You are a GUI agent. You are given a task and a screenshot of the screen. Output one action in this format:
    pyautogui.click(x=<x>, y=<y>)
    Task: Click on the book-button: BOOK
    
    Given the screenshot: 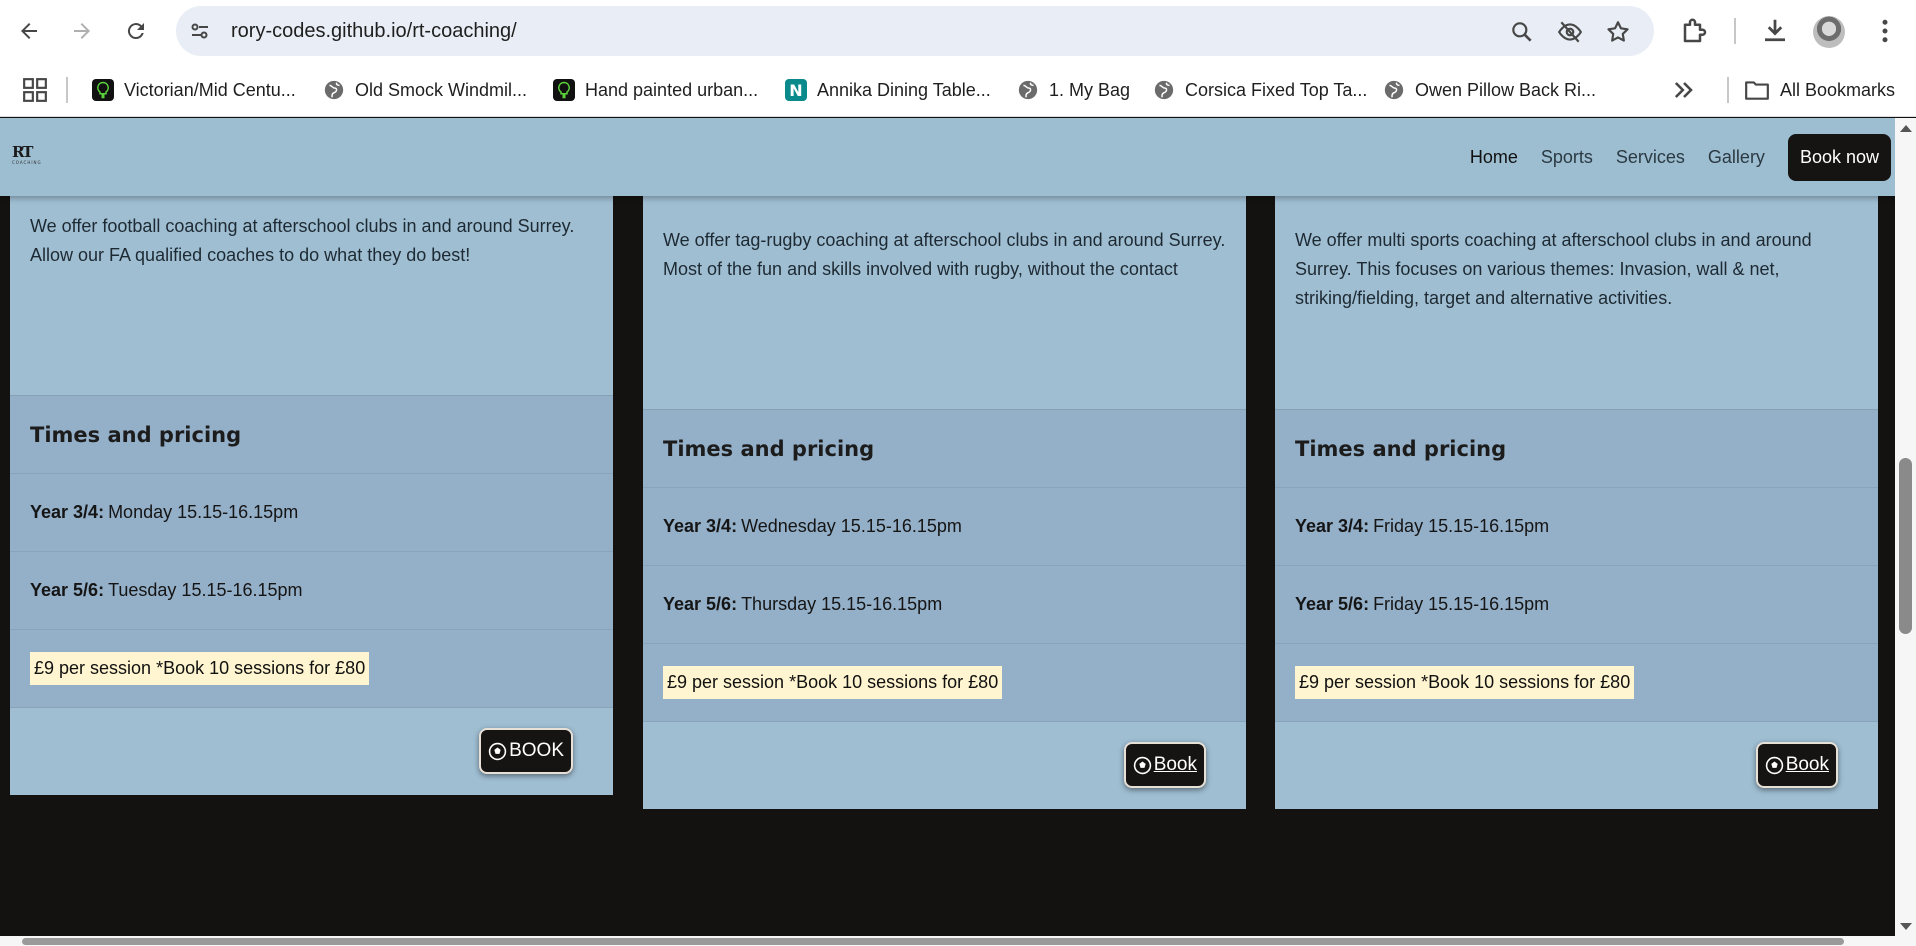 What is the action you would take?
    pyautogui.click(x=526, y=751)
    